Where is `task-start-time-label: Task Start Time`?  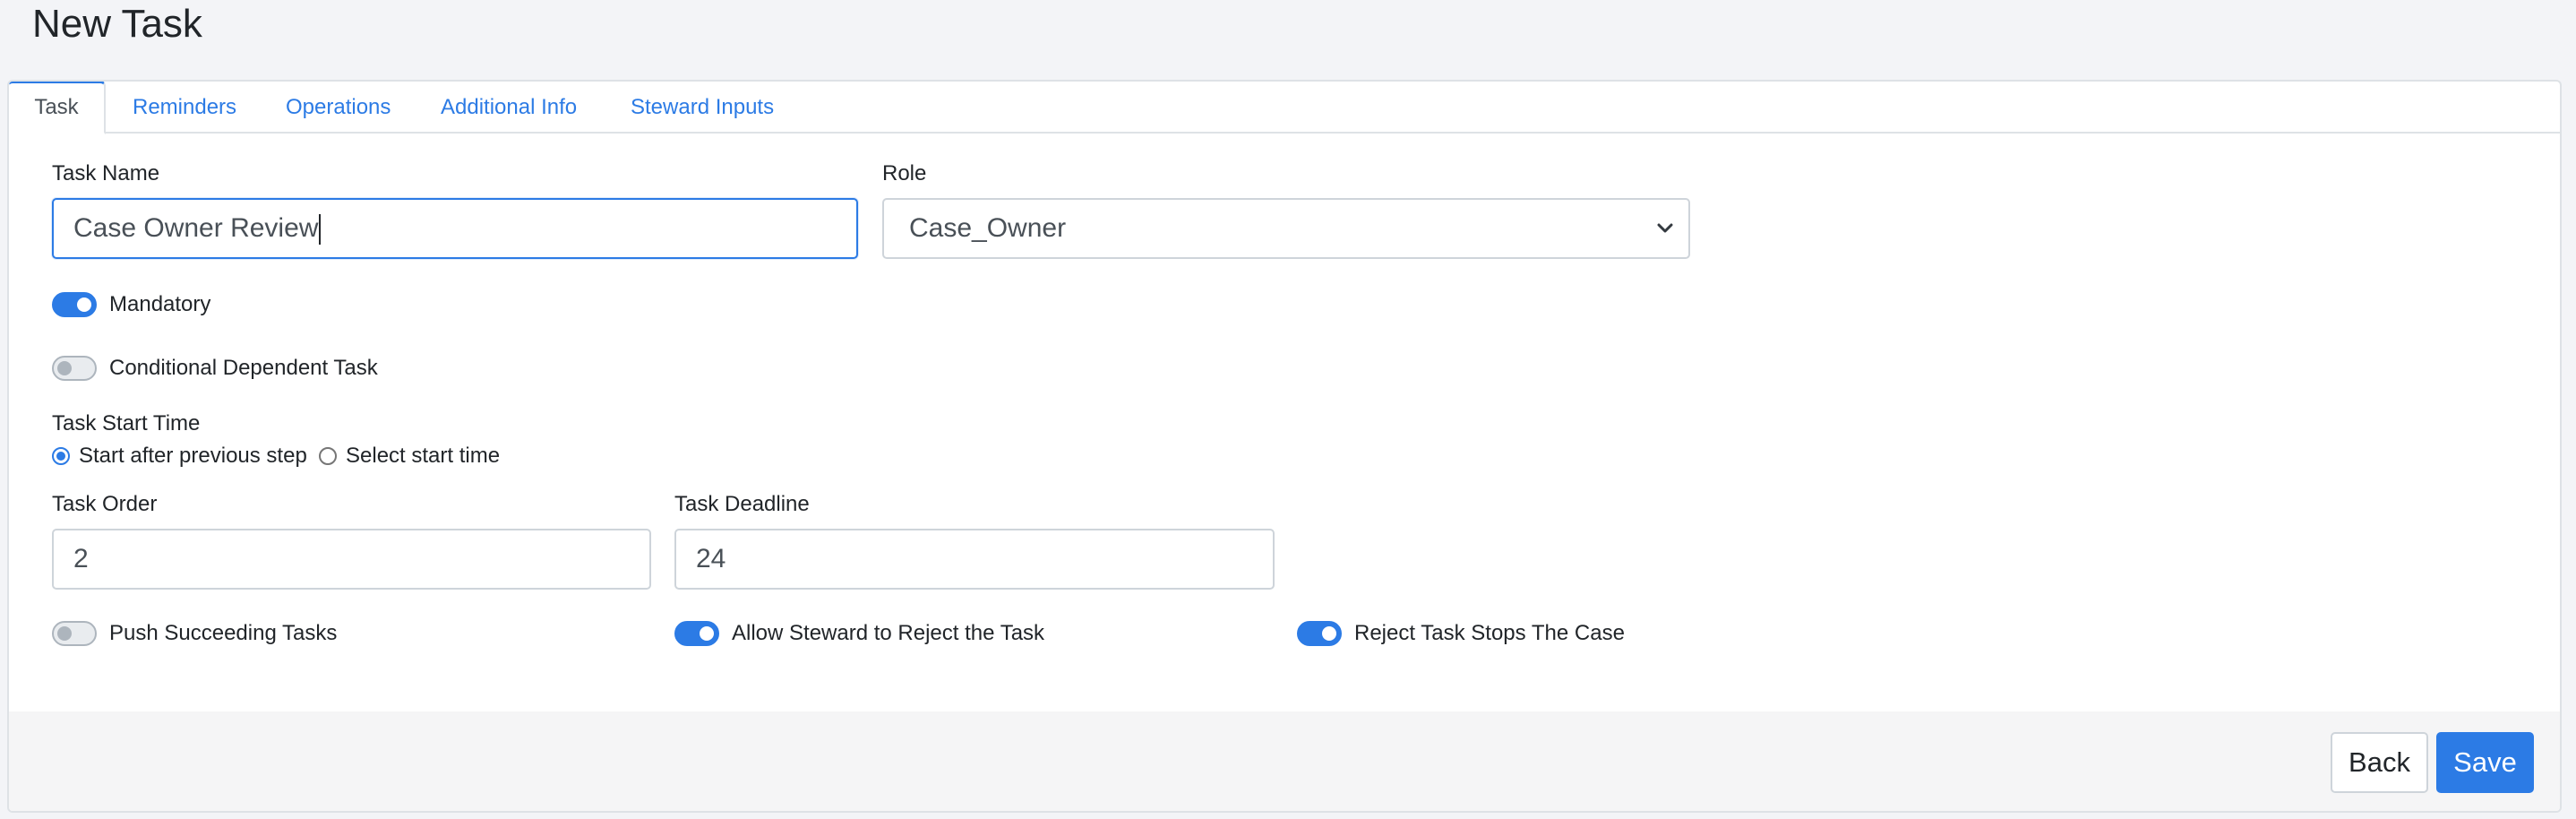
task-start-time-label: Task Start Time is located at coordinates (126, 423).